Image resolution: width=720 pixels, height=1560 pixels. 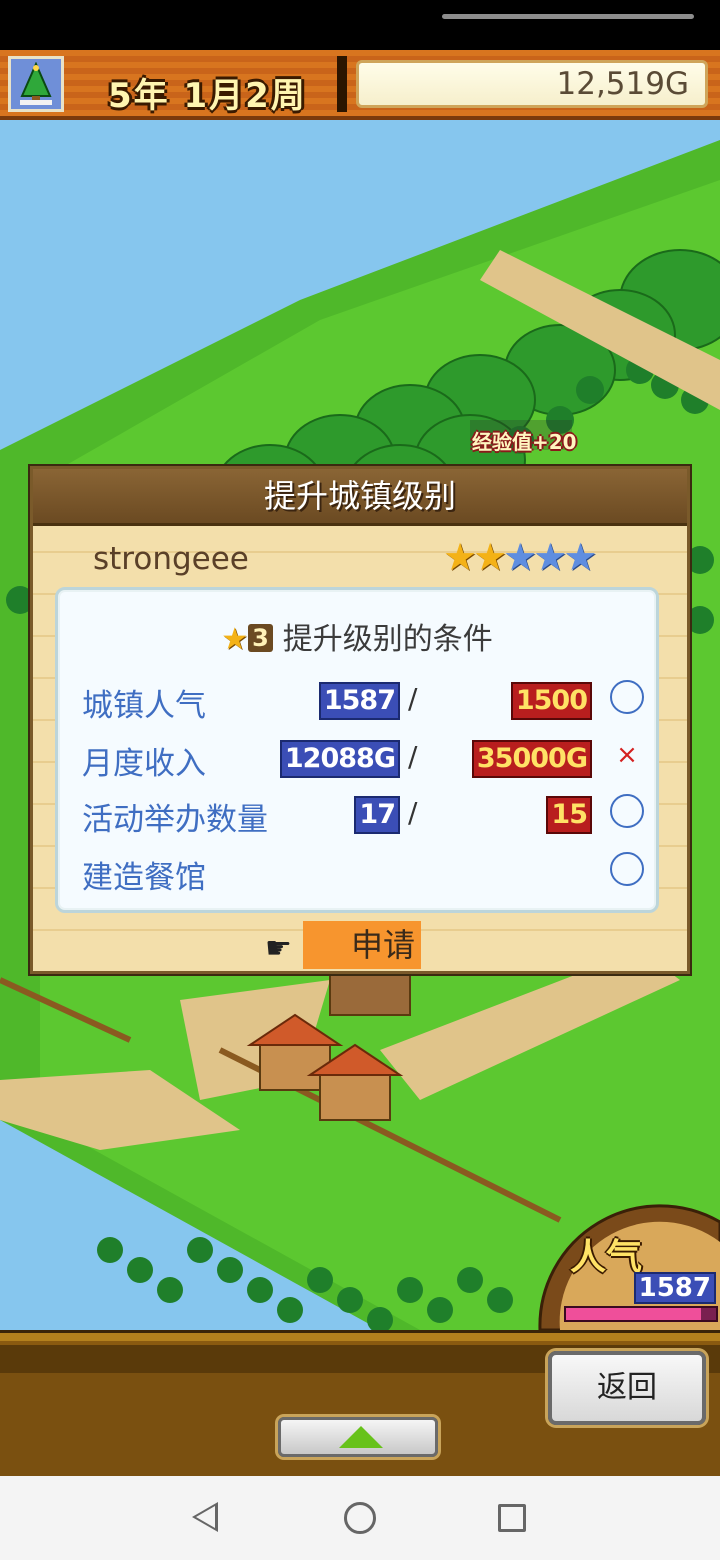 What do you see at coordinates (362, 945) in the screenshot?
I see `apply-button: 申请` at bounding box center [362, 945].